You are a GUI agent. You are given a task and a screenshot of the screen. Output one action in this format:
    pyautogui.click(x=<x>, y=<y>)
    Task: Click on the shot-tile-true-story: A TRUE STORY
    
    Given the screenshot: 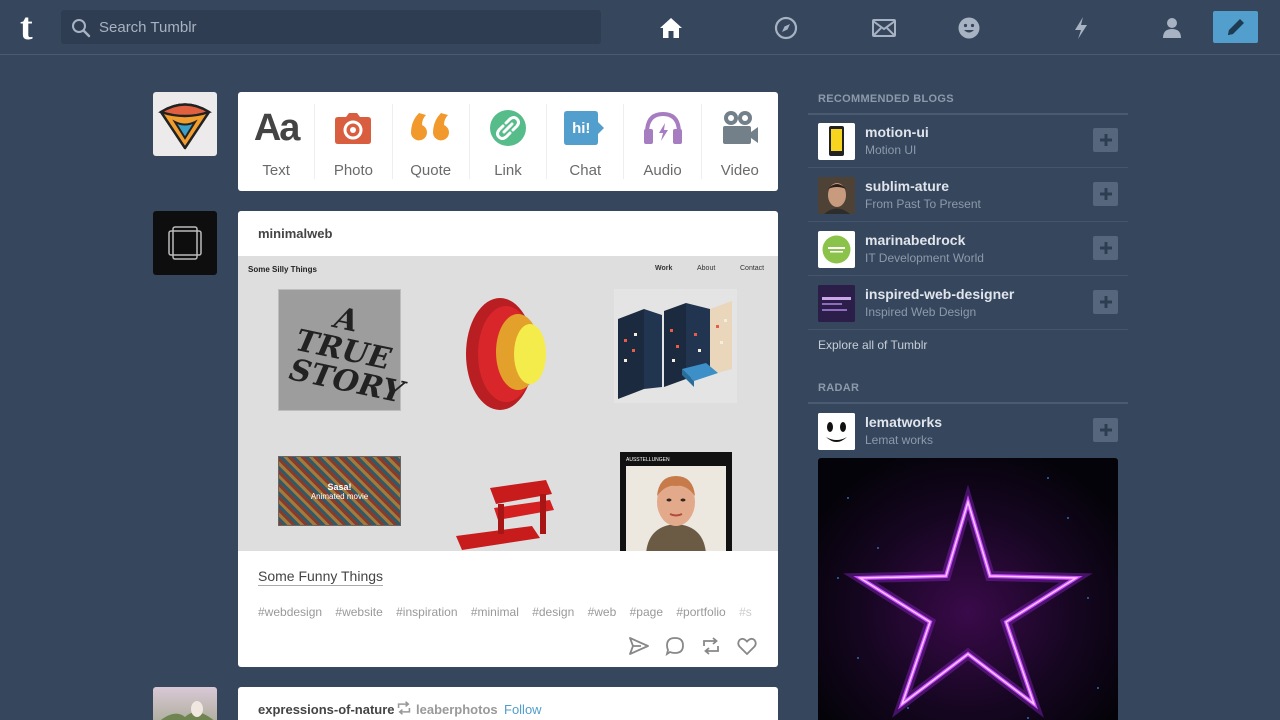 What is the action you would take?
    pyautogui.click(x=342, y=350)
    